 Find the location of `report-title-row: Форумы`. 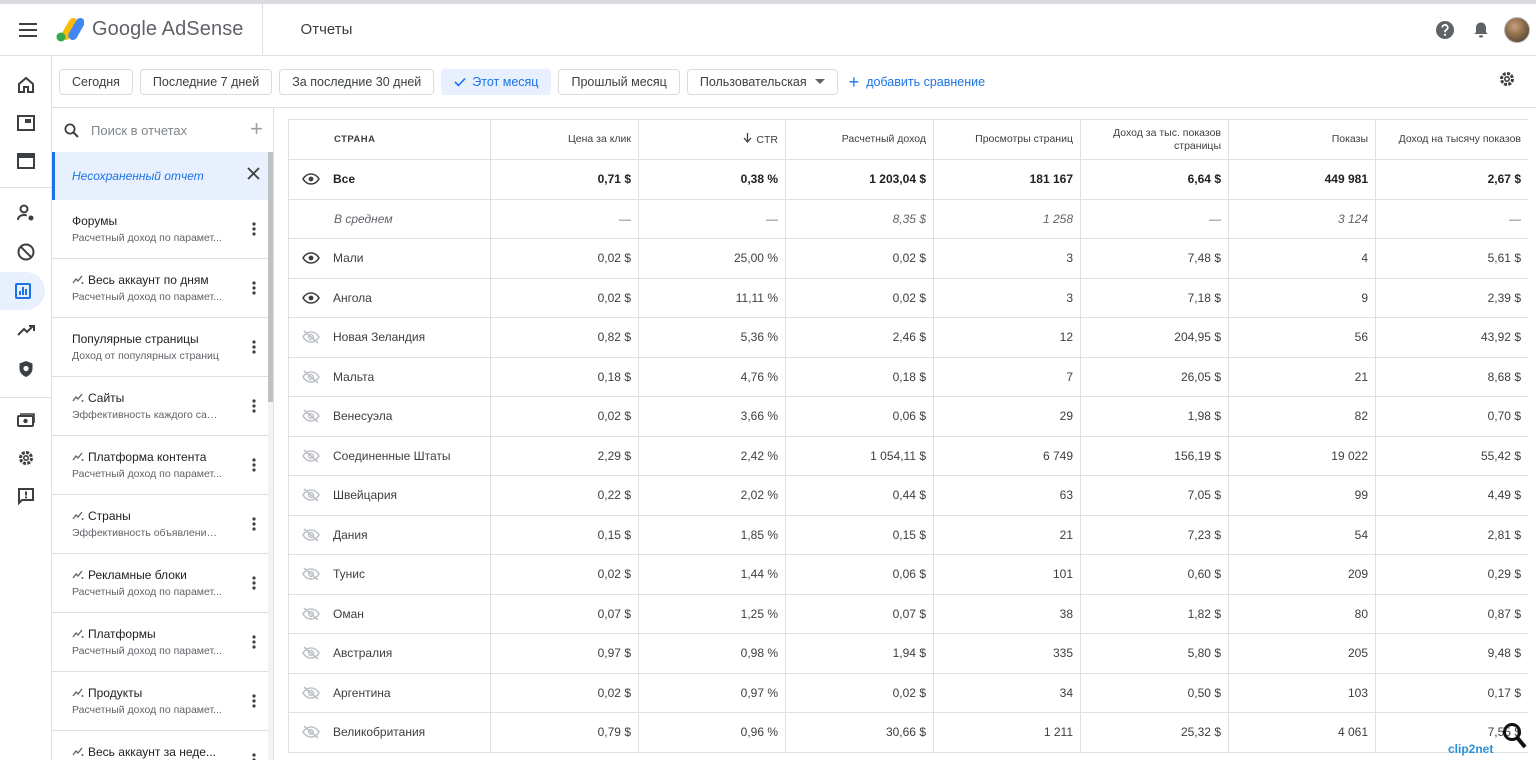

report-title-row: Форумы is located at coordinates (170, 221).